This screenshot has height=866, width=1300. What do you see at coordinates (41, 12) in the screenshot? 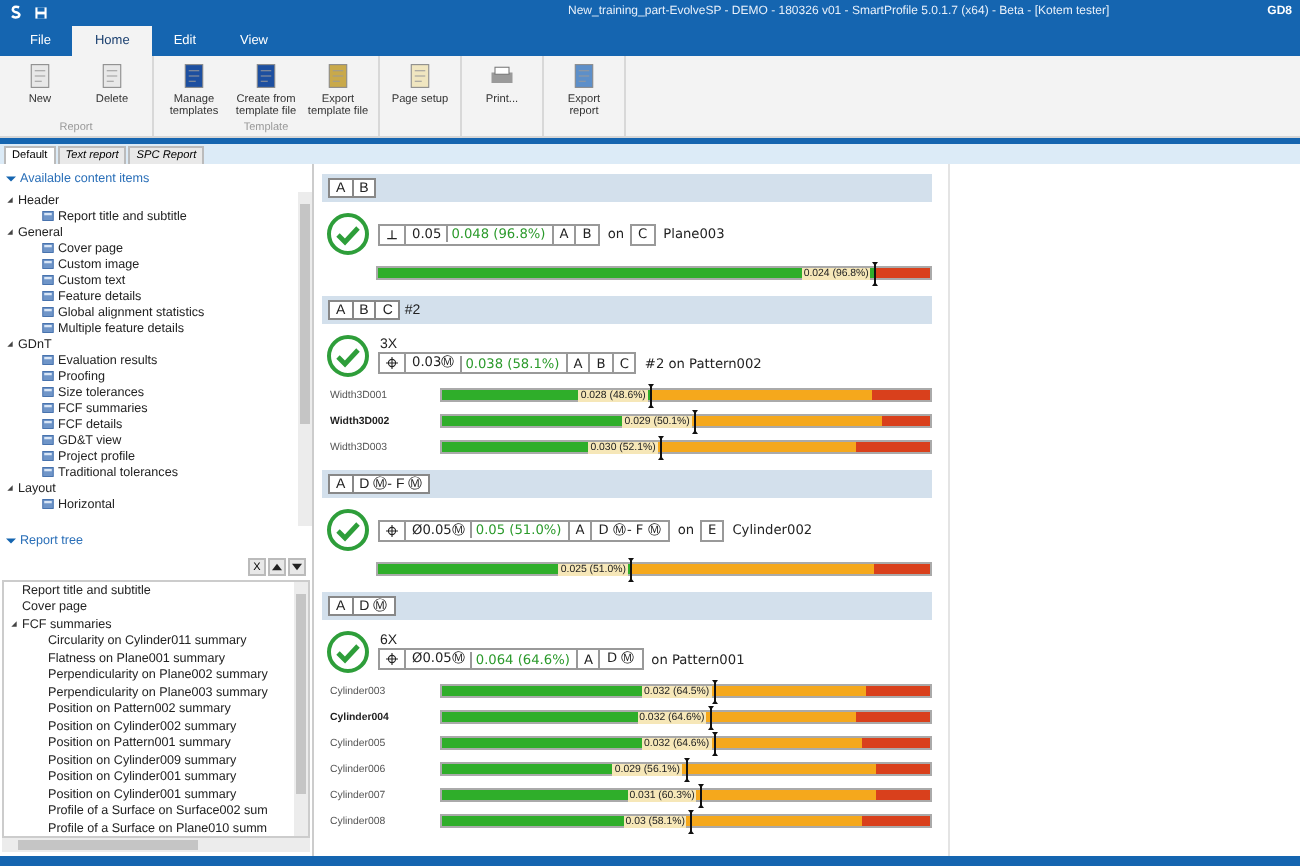
I see `save-icon` at bounding box center [41, 12].